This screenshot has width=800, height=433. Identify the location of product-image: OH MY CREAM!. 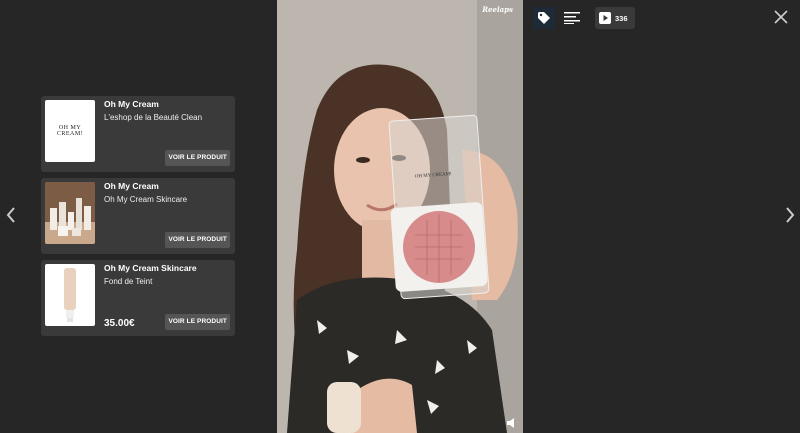
(70, 131).